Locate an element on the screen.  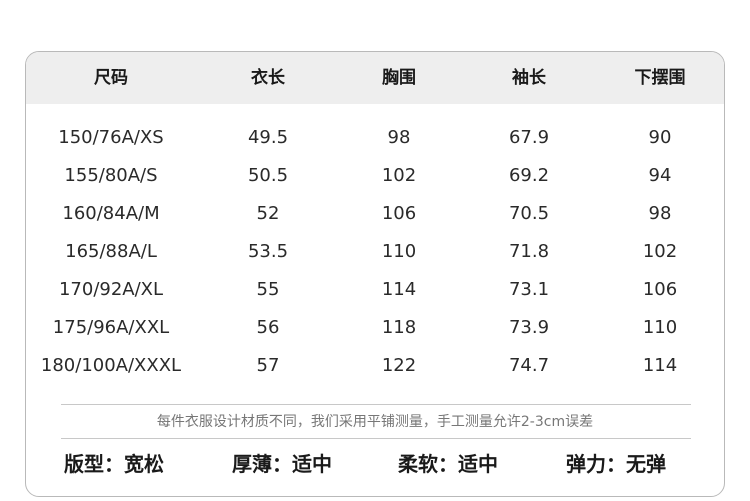
cell-hem: 114 is located at coordinates (660, 365).